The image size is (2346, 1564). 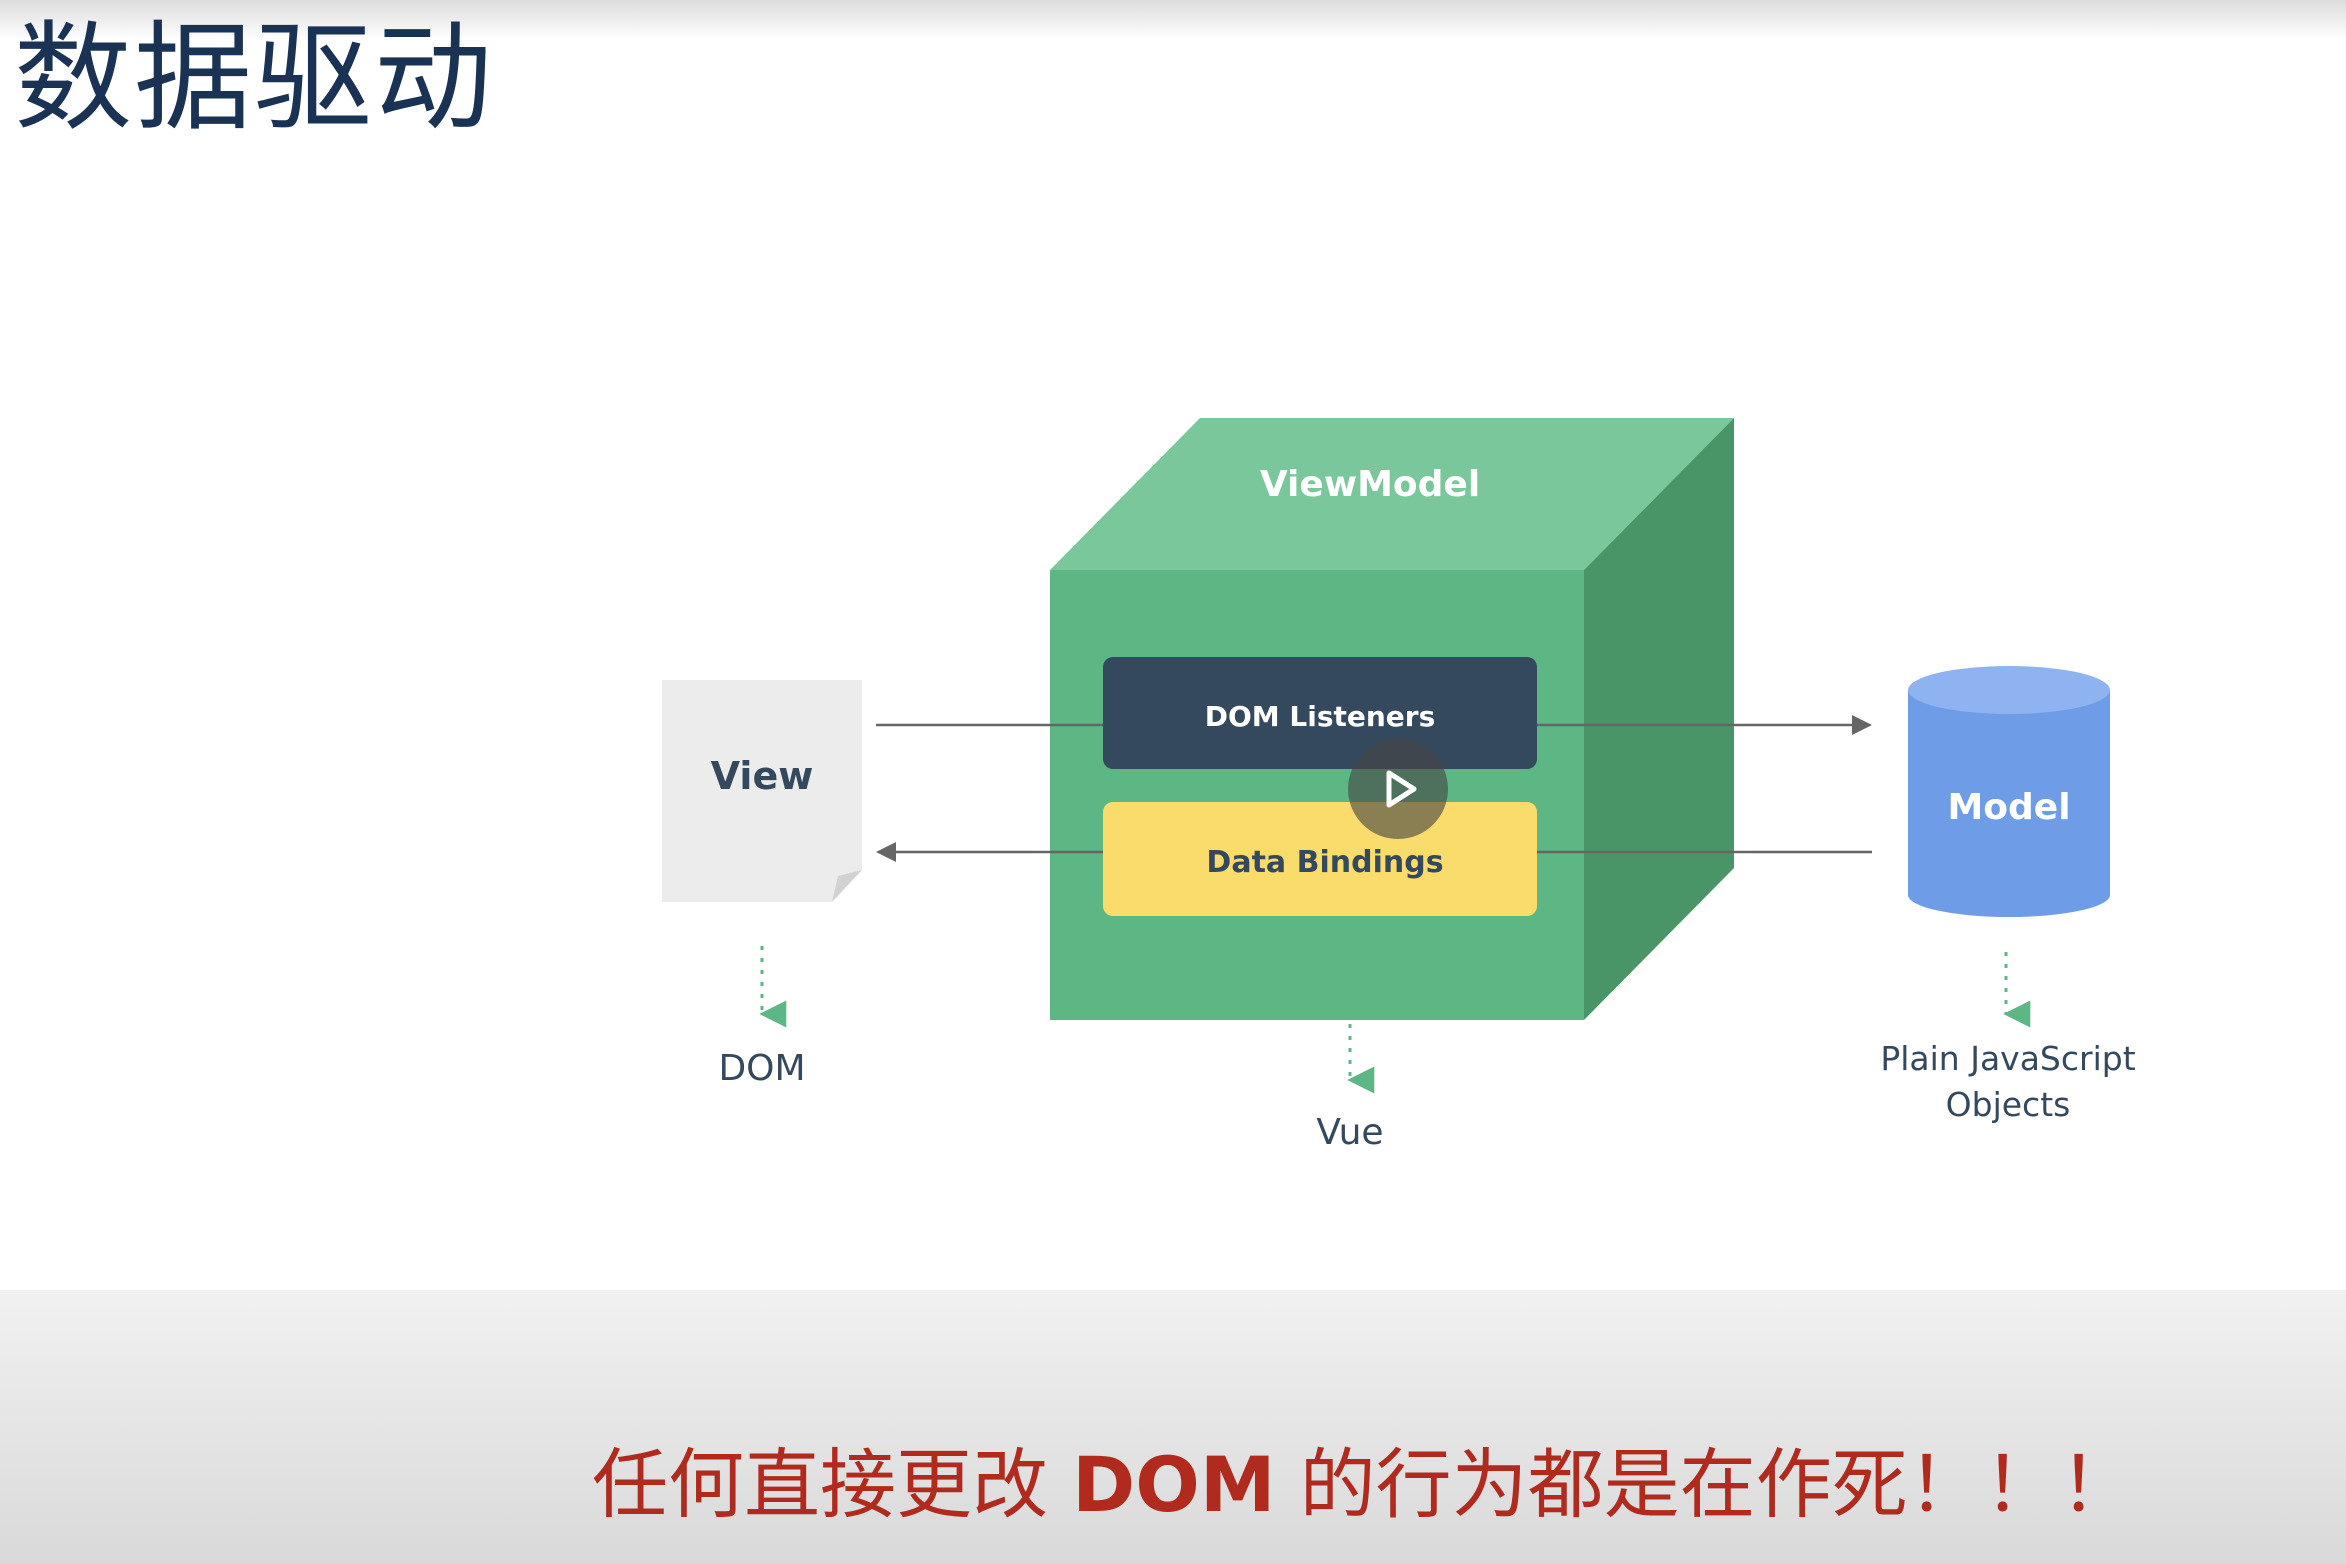 What do you see at coordinates (1320, 716) in the screenshot?
I see `dom-listeners-label: DOM Listeners` at bounding box center [1320, 716].